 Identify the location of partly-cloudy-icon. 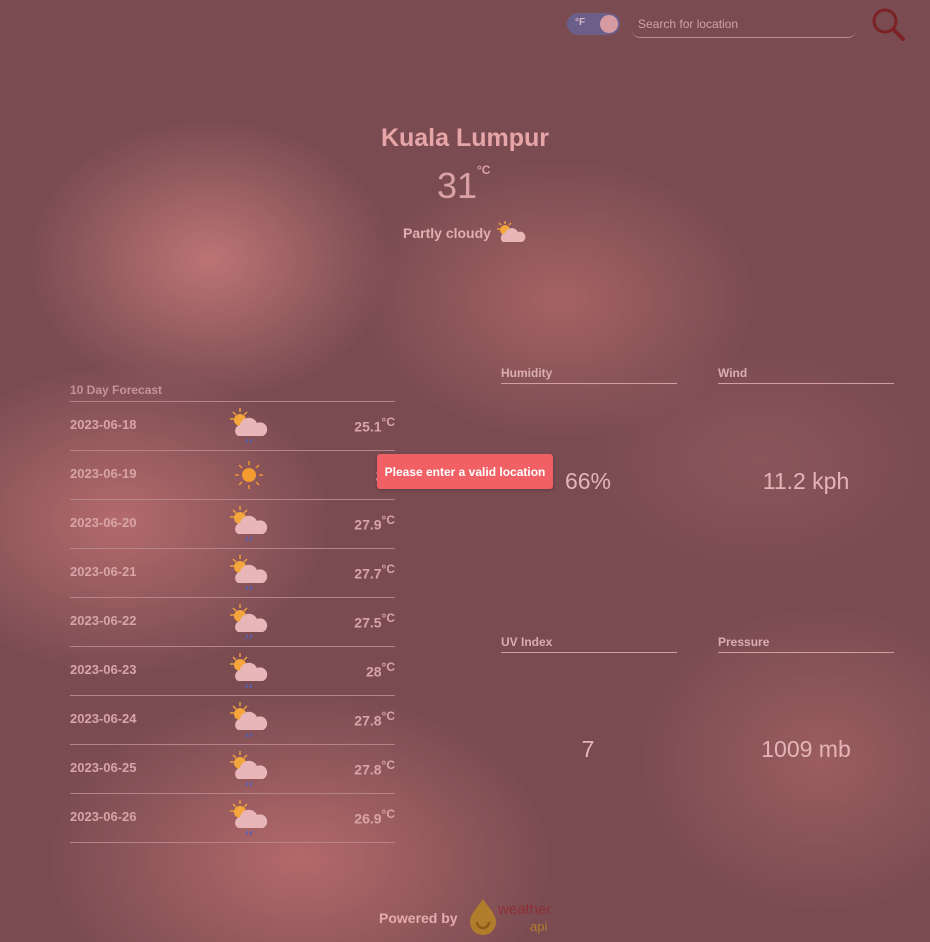
(511, 231).